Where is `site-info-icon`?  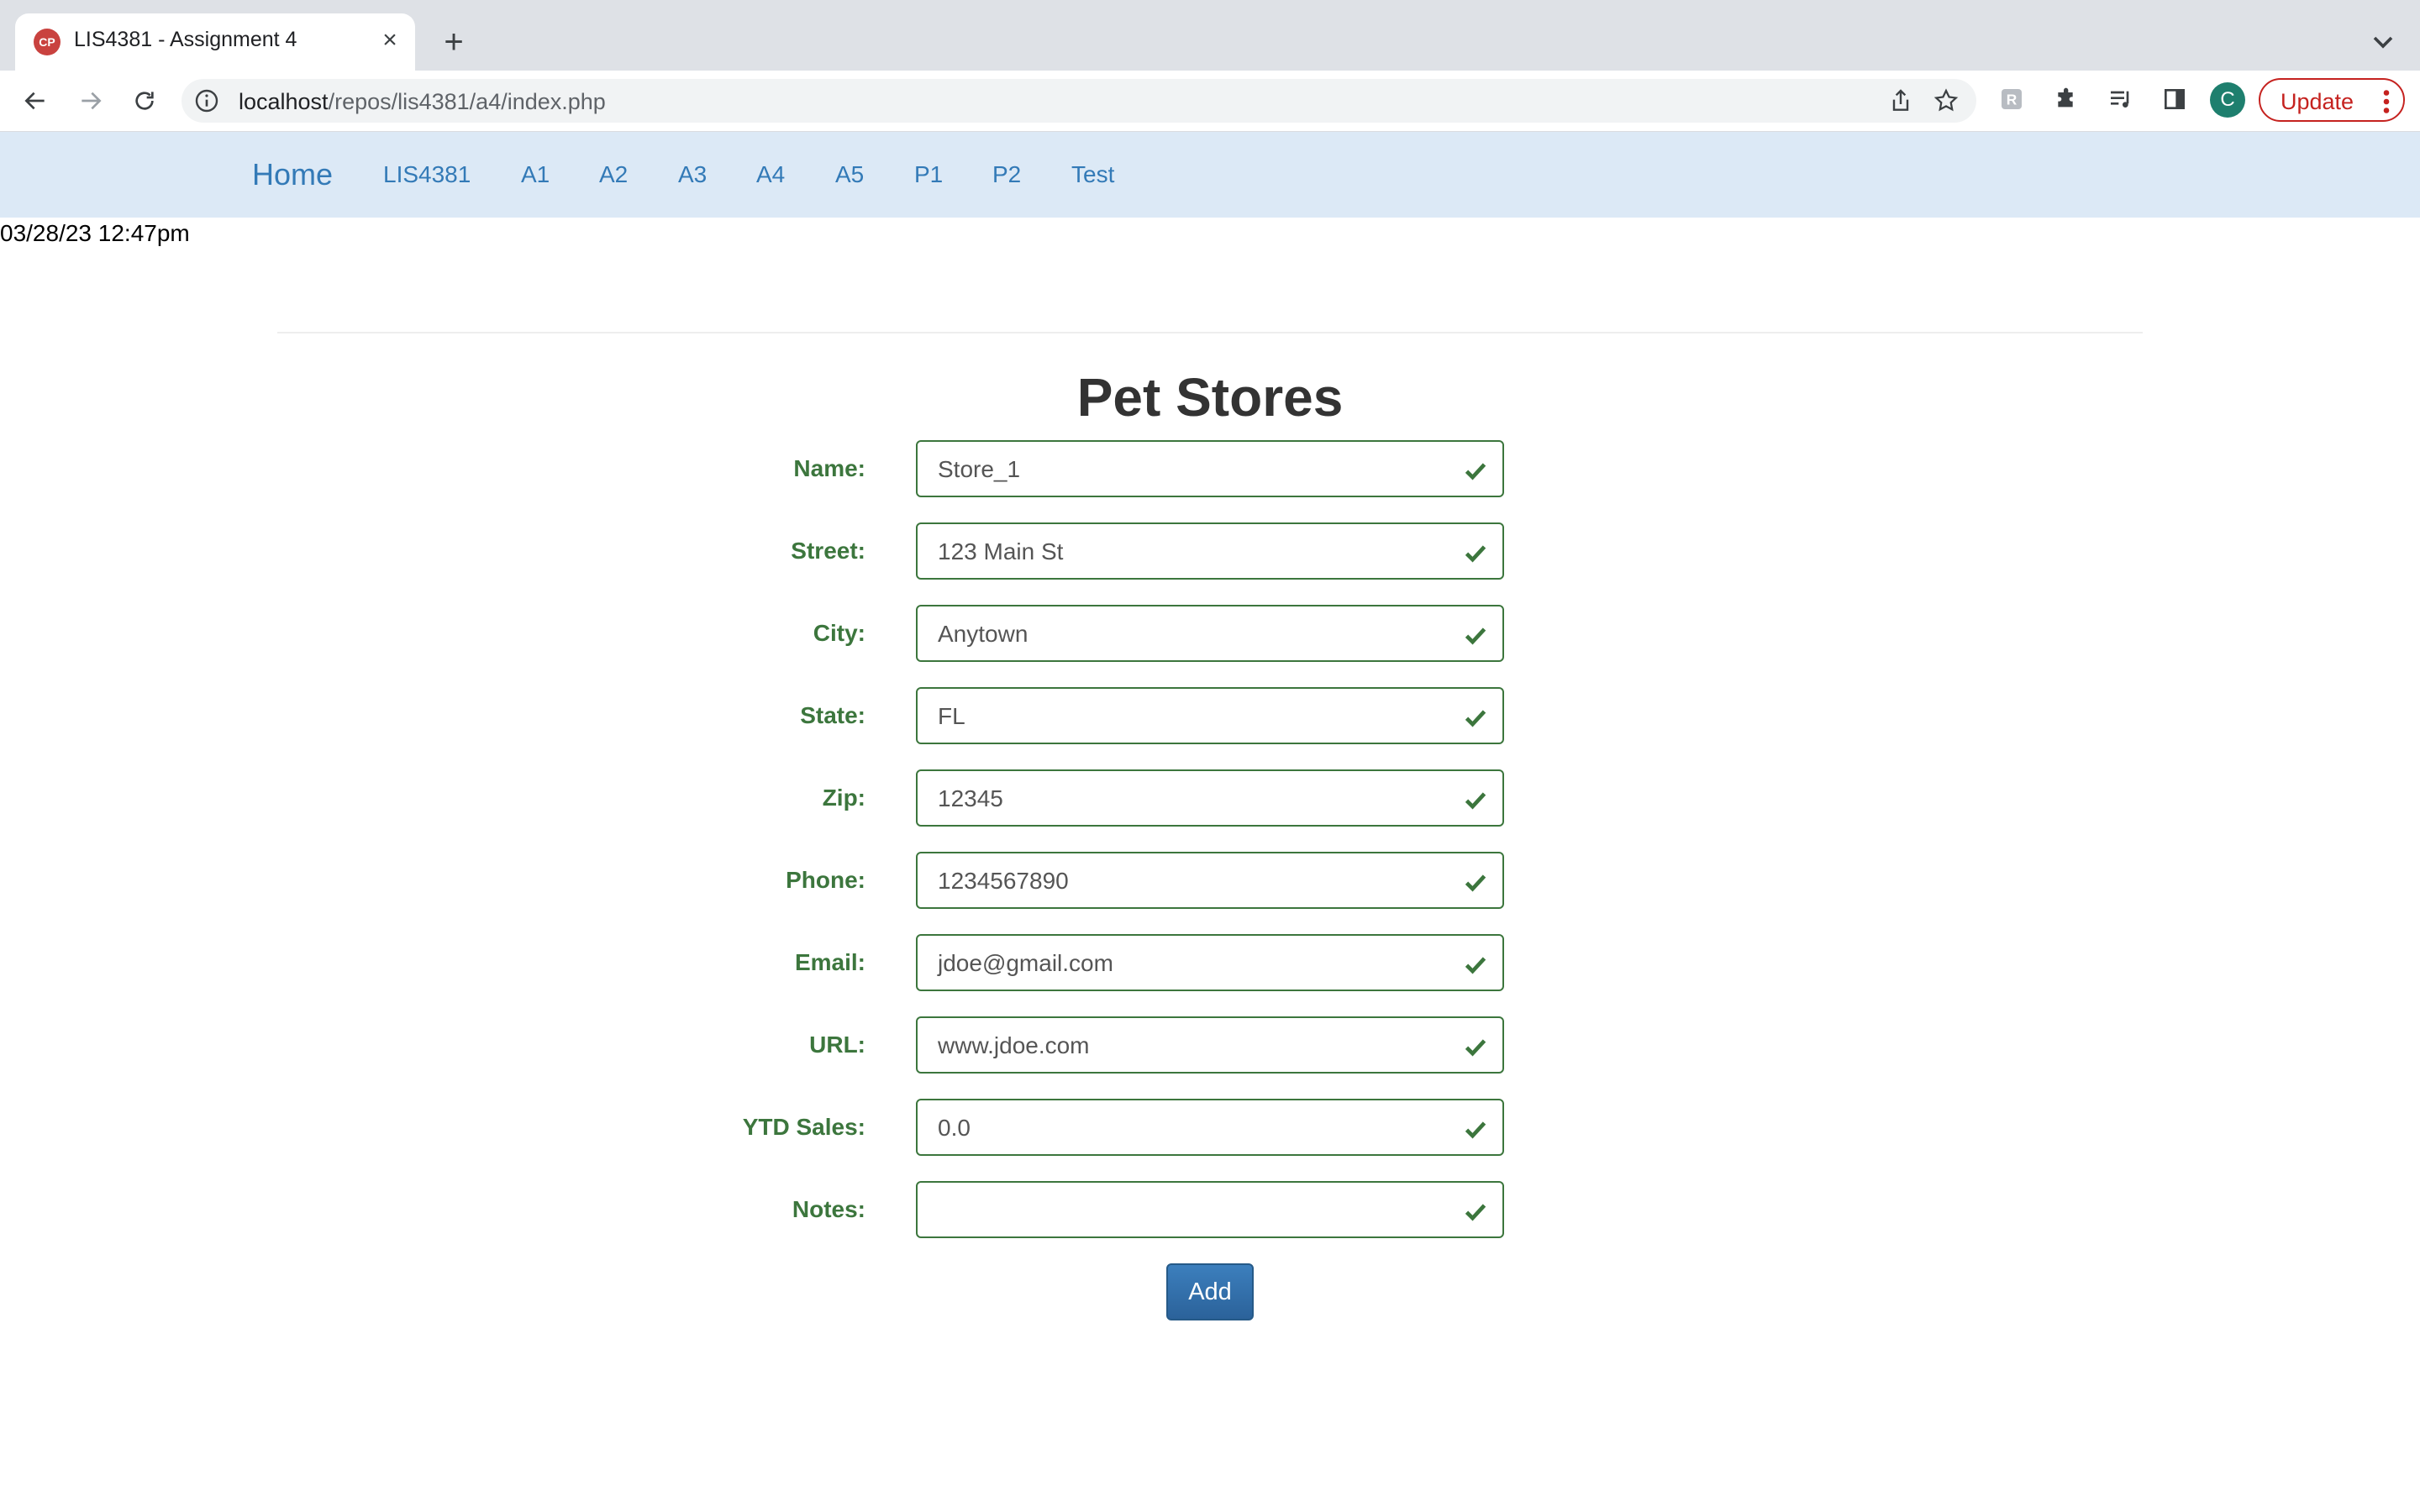 site-info-icon is located at coordinates (206, 100).